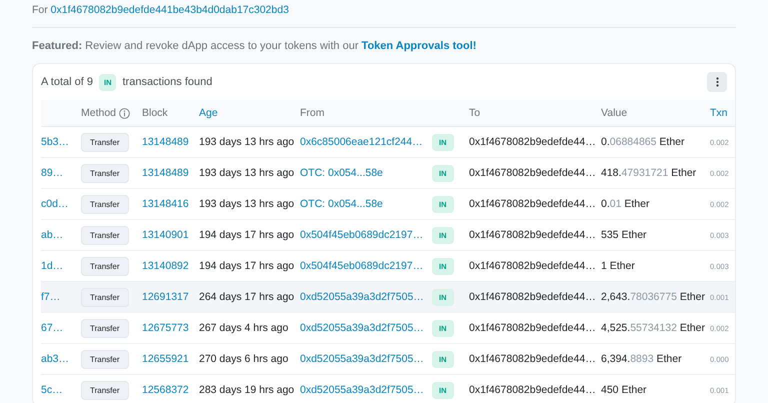  I want to click on age-text: 283 days 19 hrs ago, so click(246, 390).